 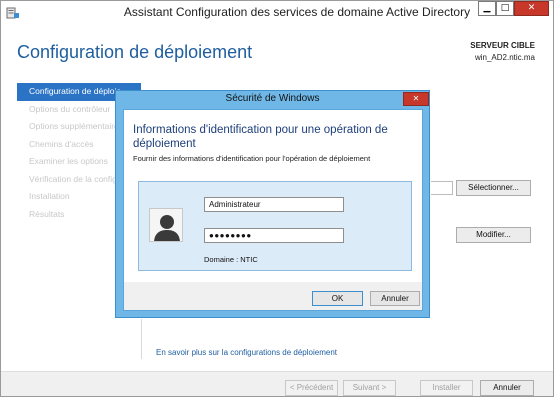 What do you see at coordinates (505, 8) in the screenshot?
I see `maximize-button: □` at bounding box center [505, 8].